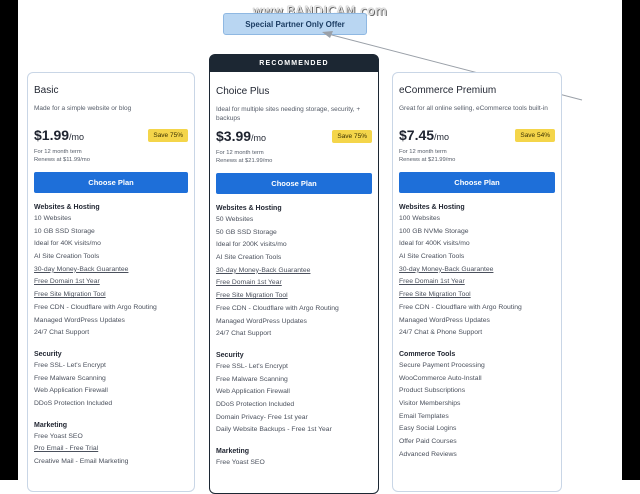 This screenshot has width=640, height=494. Describe the element at coordinates (294, 136) in the screenshot. I see `price-row: $3.99/mo Save 75%` at that location.